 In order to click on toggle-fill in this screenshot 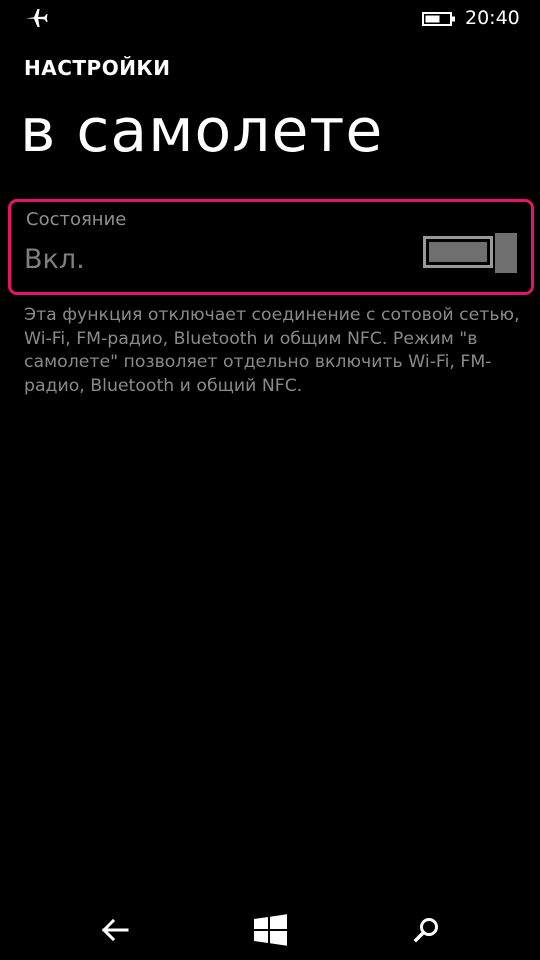, I will do `click(458, 252)`.